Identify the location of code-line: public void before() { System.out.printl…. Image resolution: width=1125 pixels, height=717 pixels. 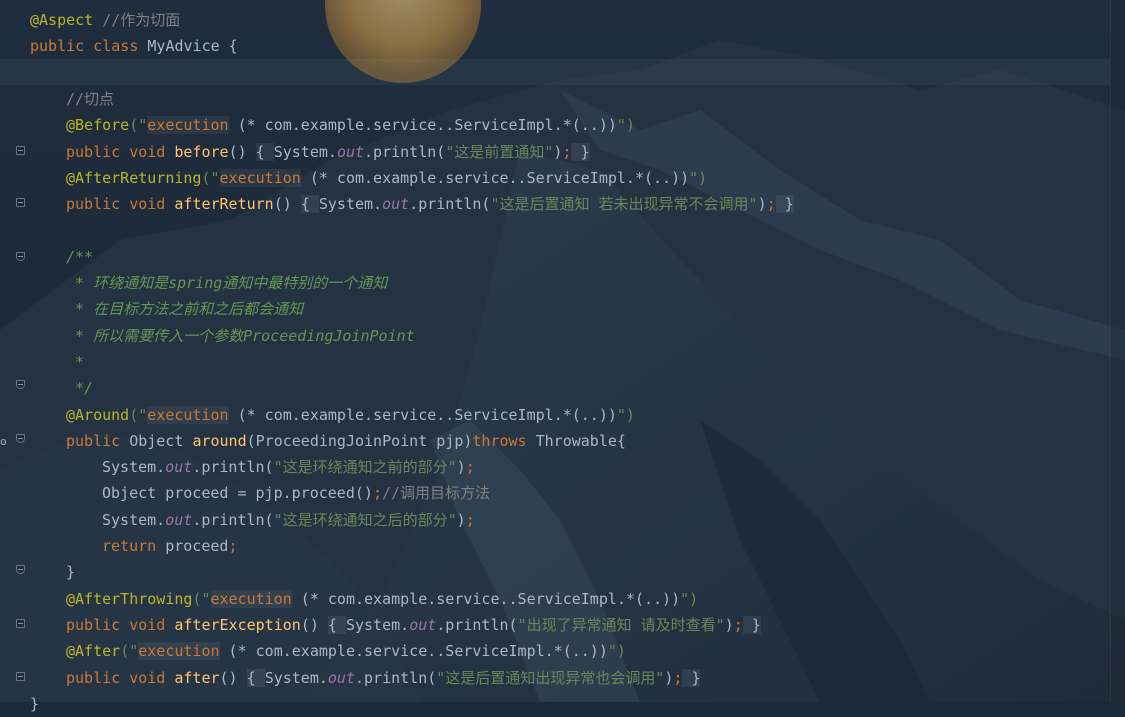
(310, 152).